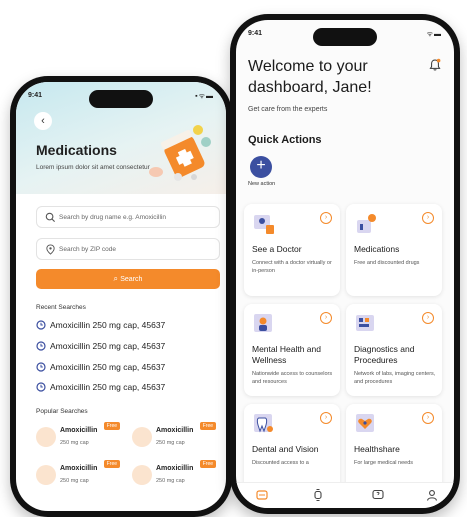 The height and width of the screenshot is (517, 467). Describe the element at coordinates (366, 223) in the screenshot. I see `medications-icon` at that location.